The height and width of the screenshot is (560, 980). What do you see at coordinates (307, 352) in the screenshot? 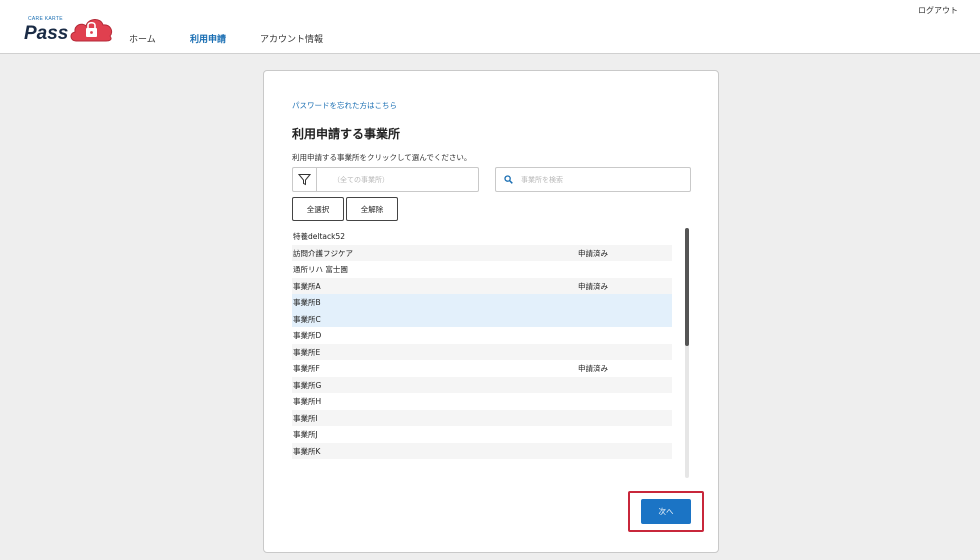
I see `office-name: 事業所E` at bounding box center [307, 352].